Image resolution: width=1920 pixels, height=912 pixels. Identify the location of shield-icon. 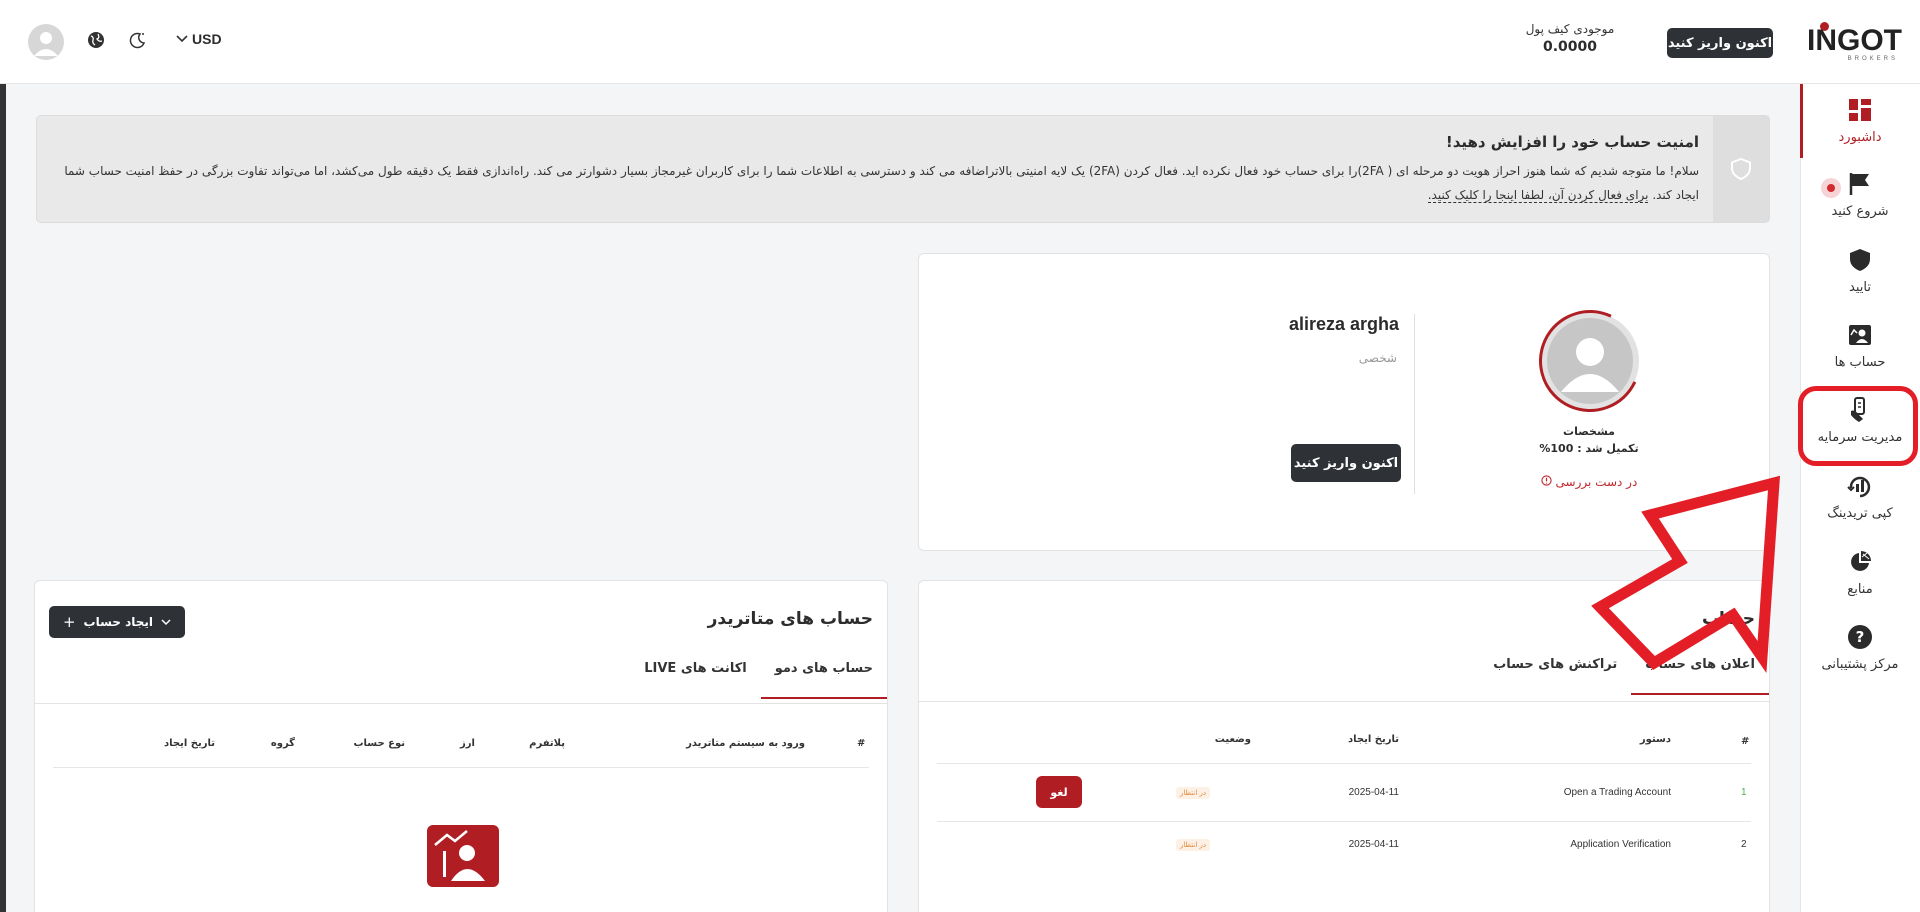
(1860, 260).